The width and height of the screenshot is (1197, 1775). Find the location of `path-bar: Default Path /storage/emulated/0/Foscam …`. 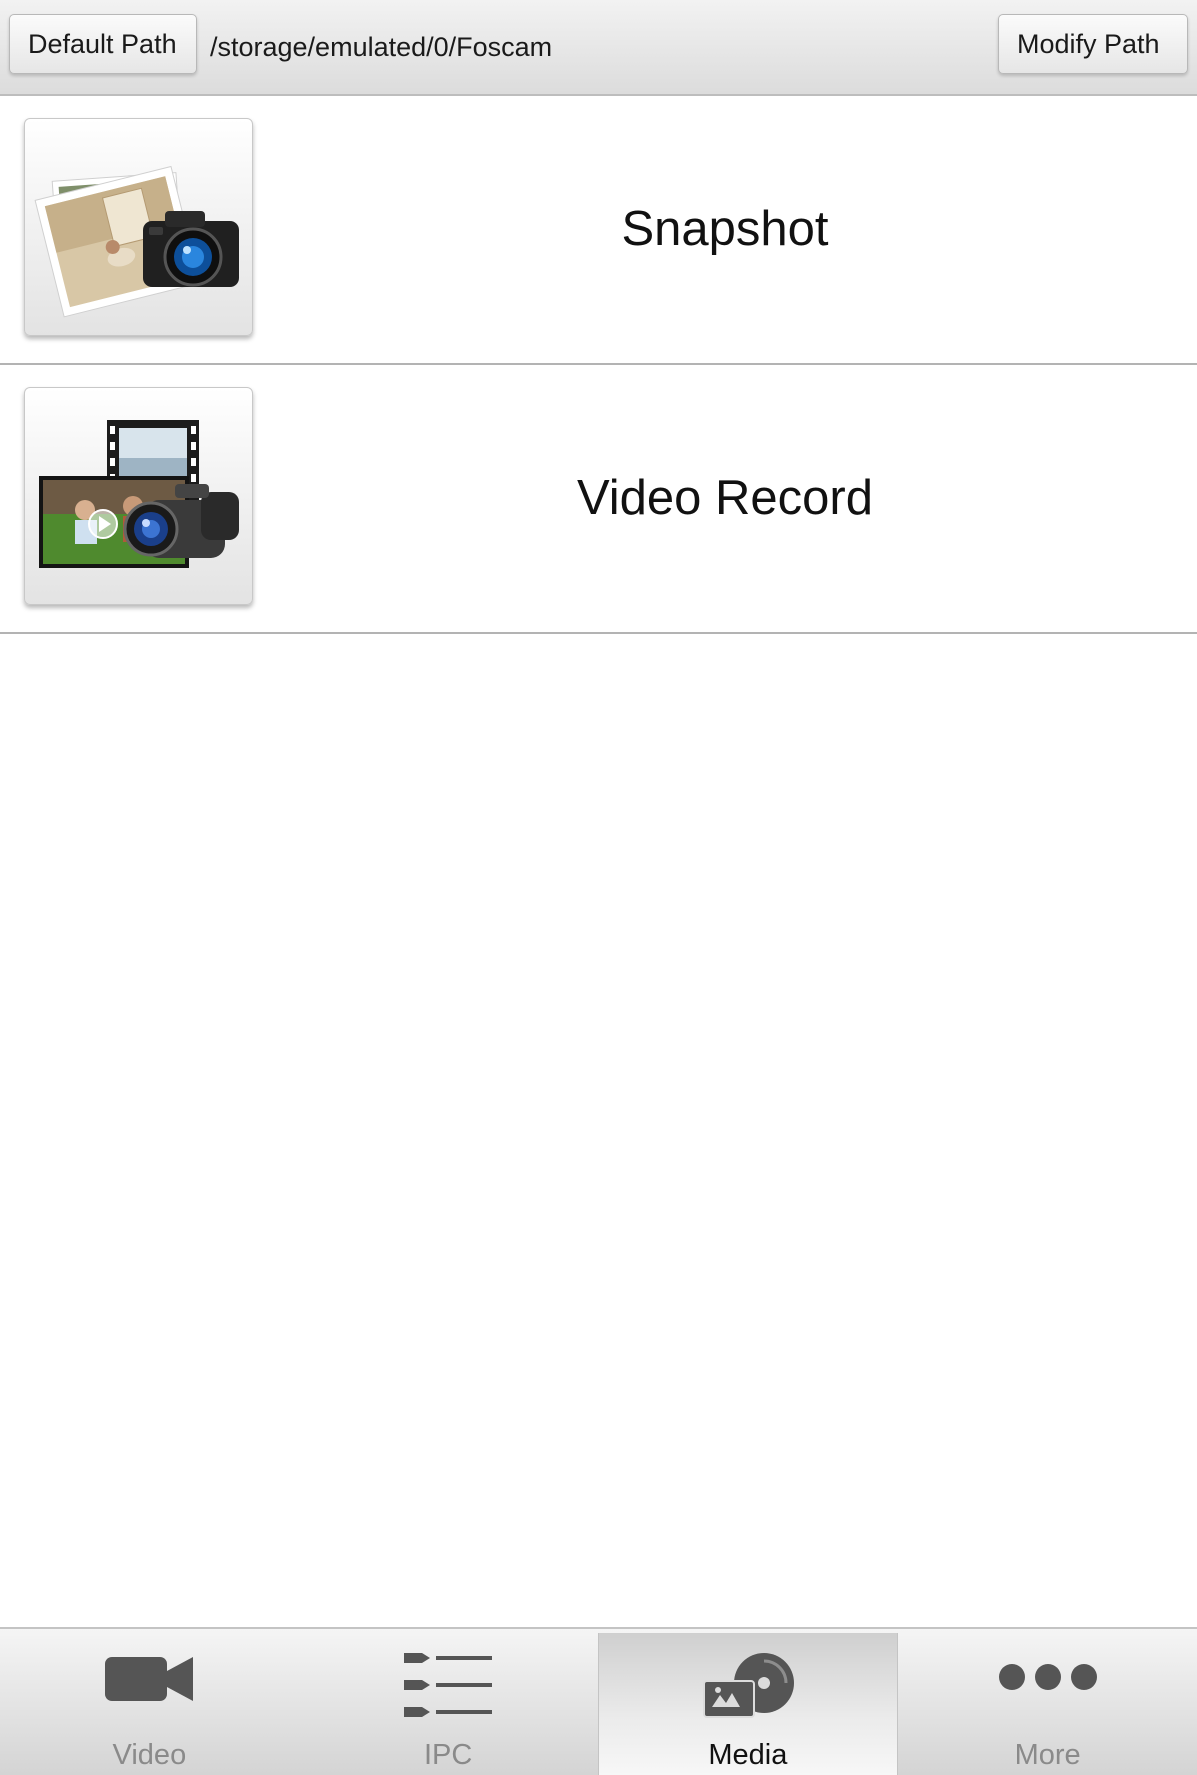

path-bar: Default Path /storage/emulated/0/Foscam … is located at coordinates (598, 48).